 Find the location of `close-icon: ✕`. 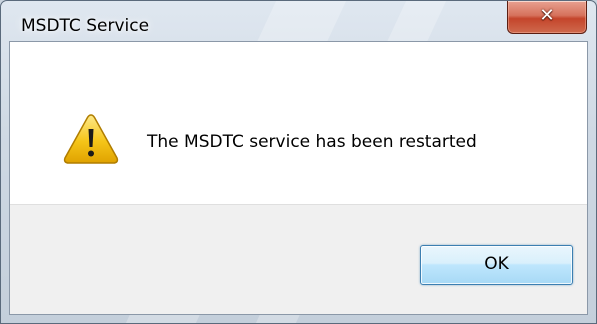

close-icon: ✕ is located at coordinates (547, 15).